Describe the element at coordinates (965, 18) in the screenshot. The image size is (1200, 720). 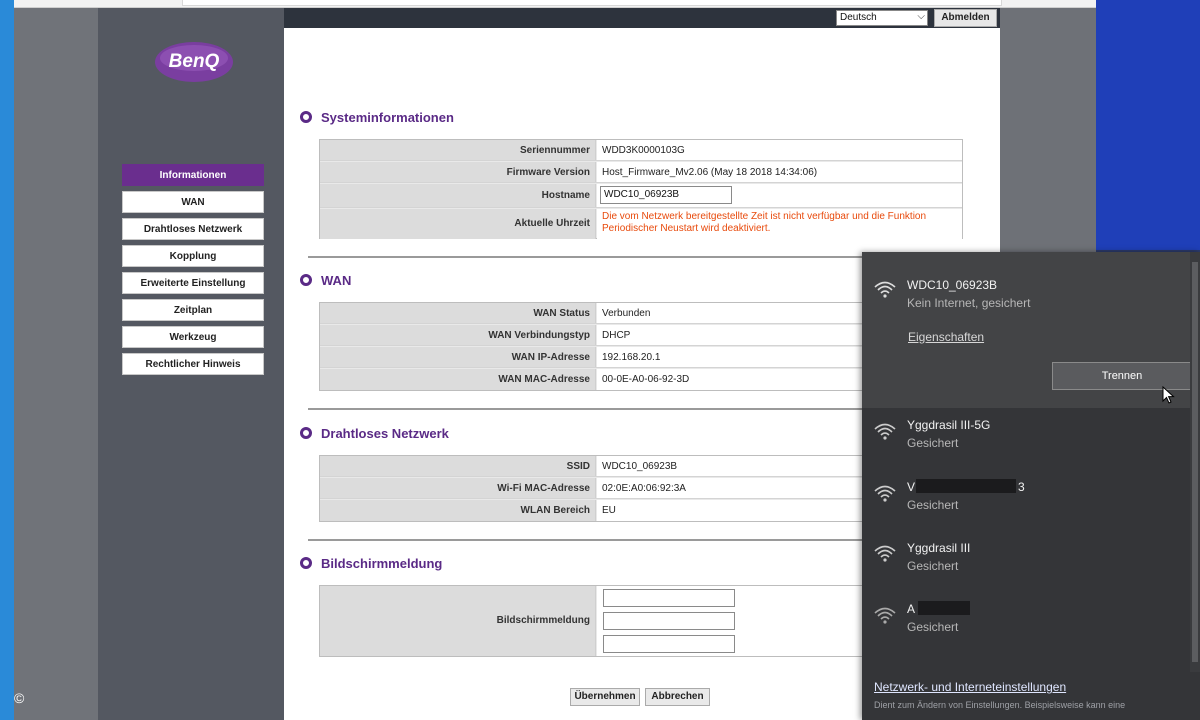
I see `logout-button: Abmelden` at that location.